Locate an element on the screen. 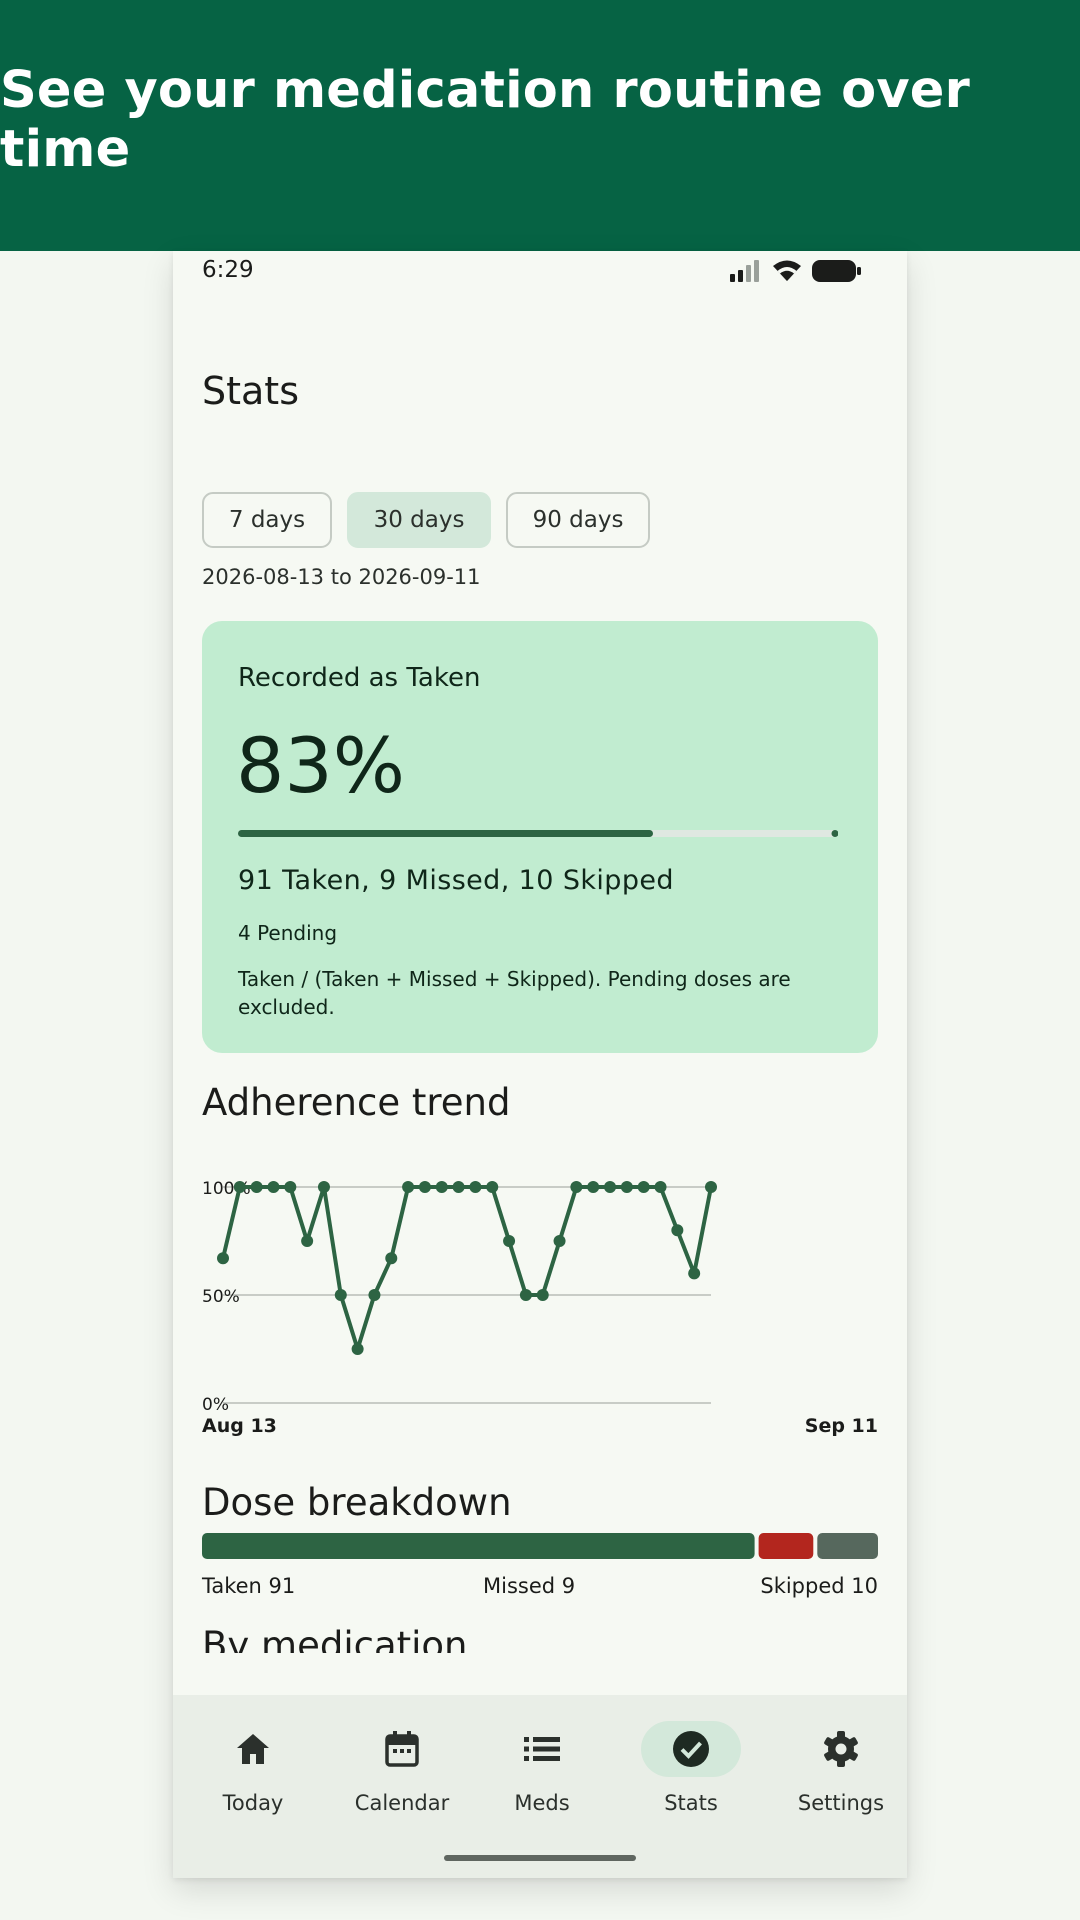 The image size is (1080, 1920). nav-calendar: Calendar is located at coordinates (402, 1771).